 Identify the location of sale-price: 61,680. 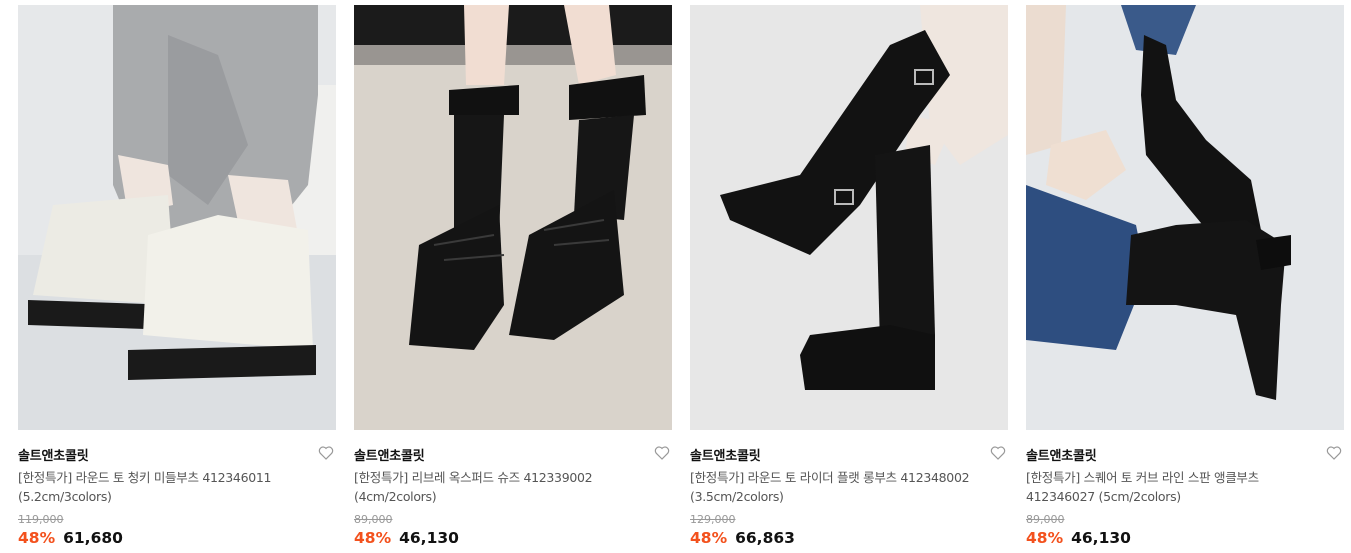
(93, 538).